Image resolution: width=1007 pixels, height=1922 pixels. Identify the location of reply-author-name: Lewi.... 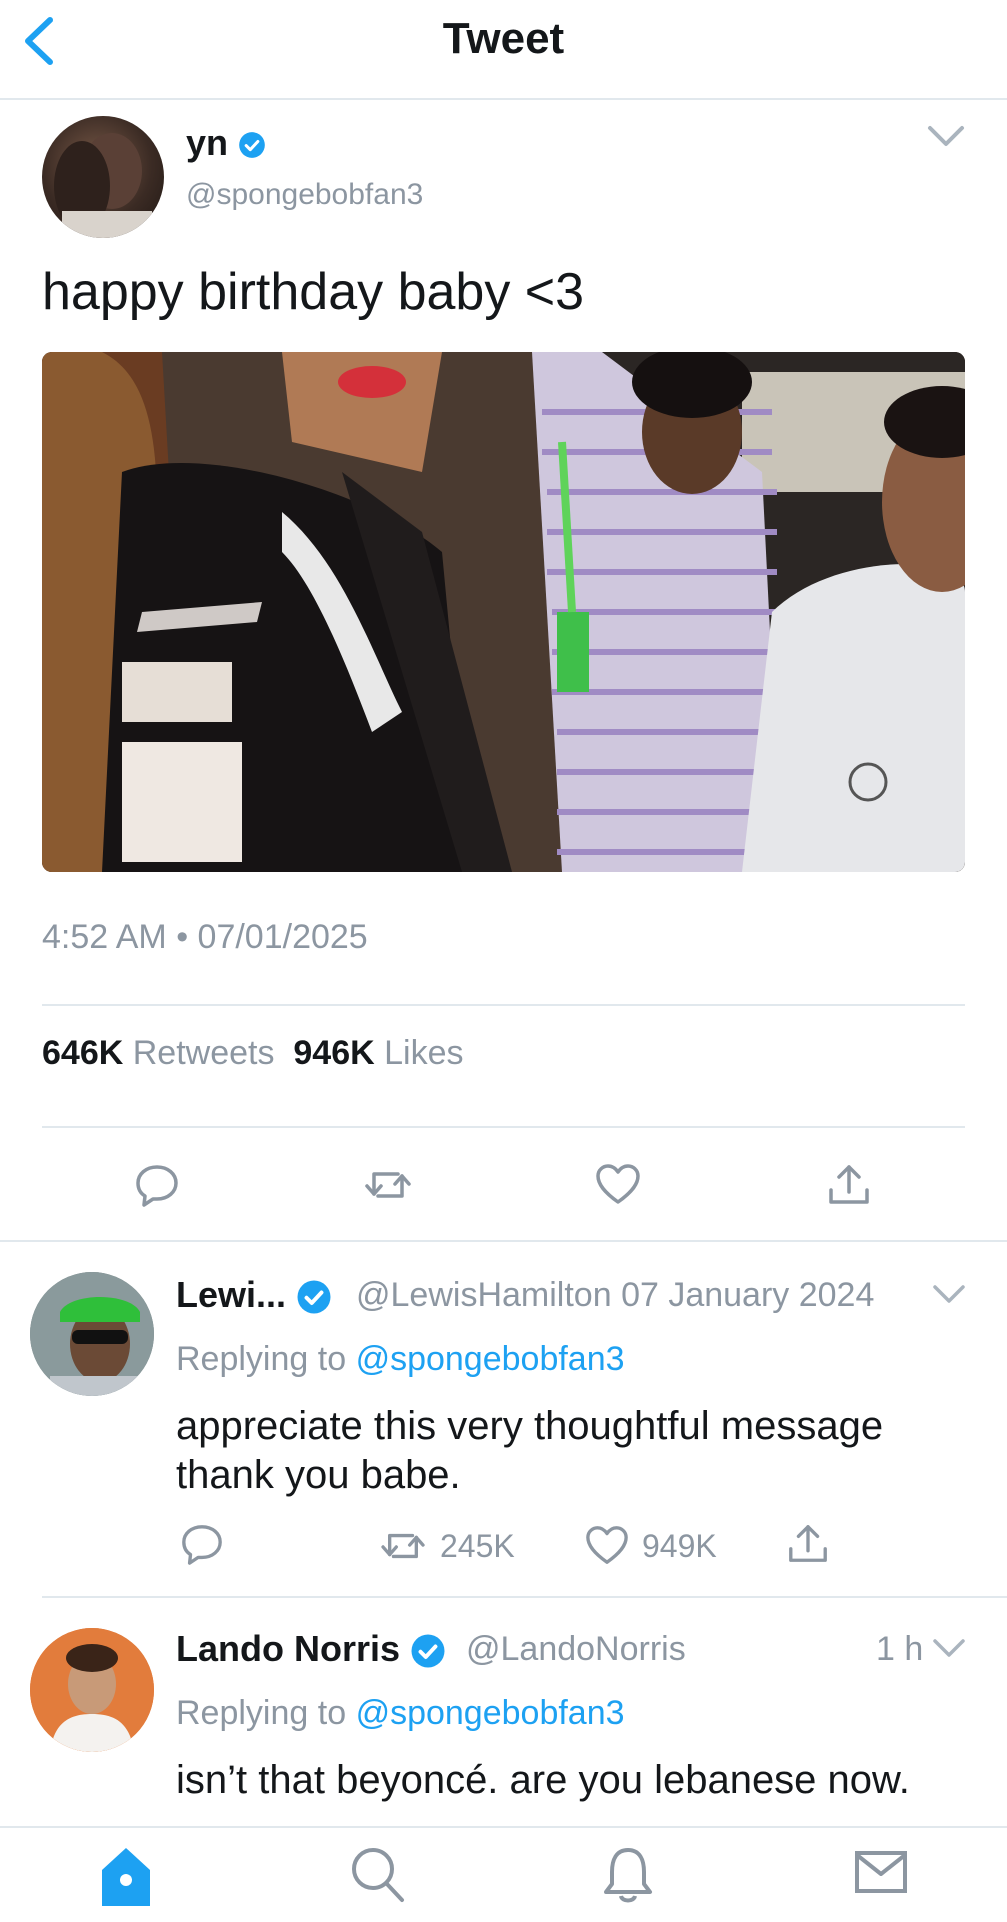
(254, 1295).